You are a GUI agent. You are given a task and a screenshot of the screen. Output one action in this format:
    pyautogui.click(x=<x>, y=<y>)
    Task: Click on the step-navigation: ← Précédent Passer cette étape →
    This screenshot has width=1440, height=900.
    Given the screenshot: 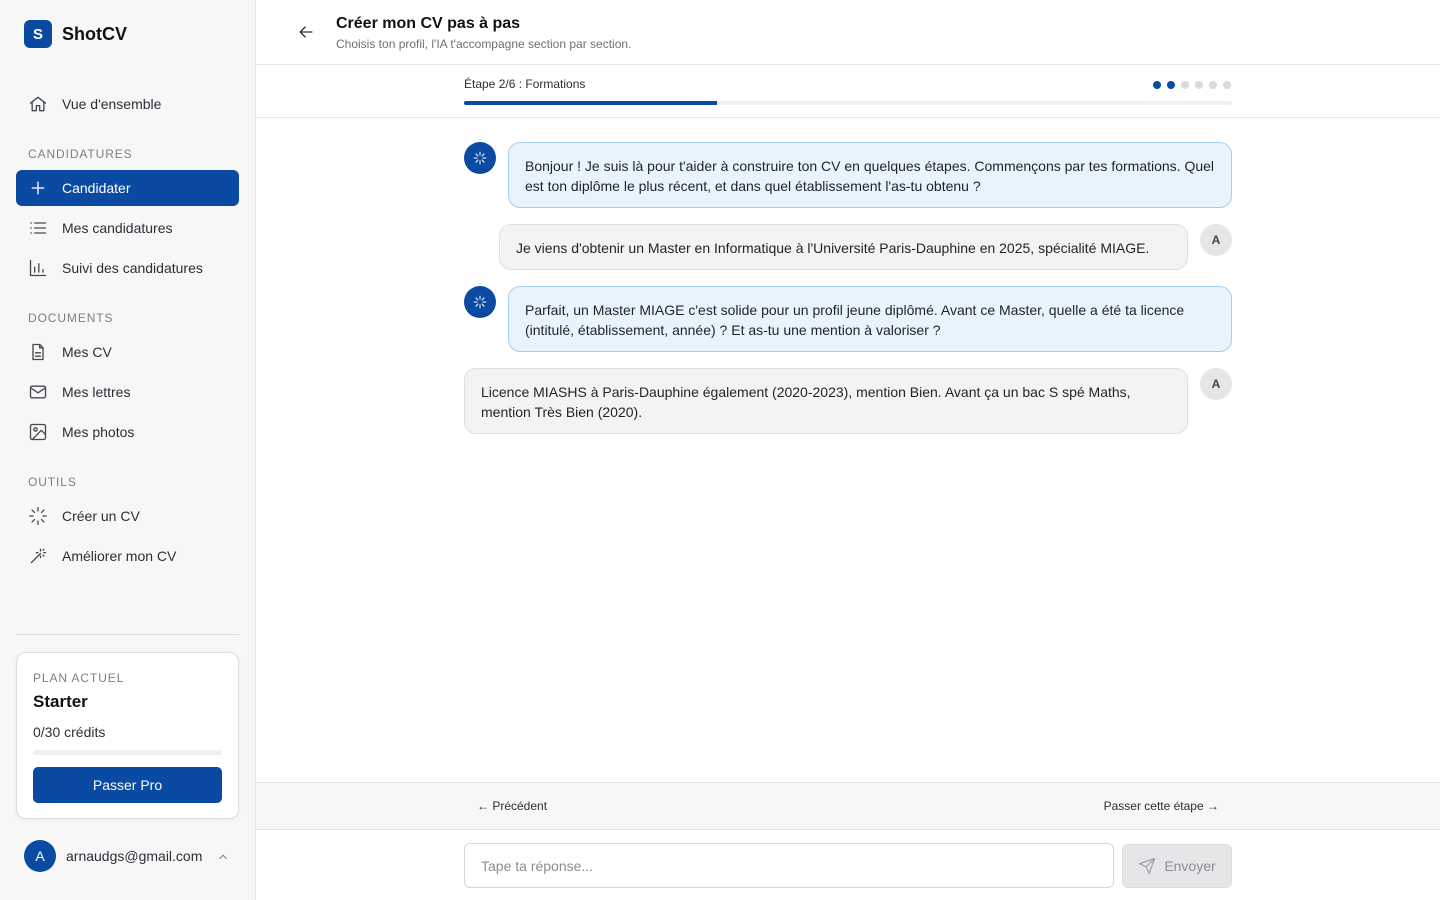 What is the action you would take?
    pyautogui.click(x=848, y=806)
    